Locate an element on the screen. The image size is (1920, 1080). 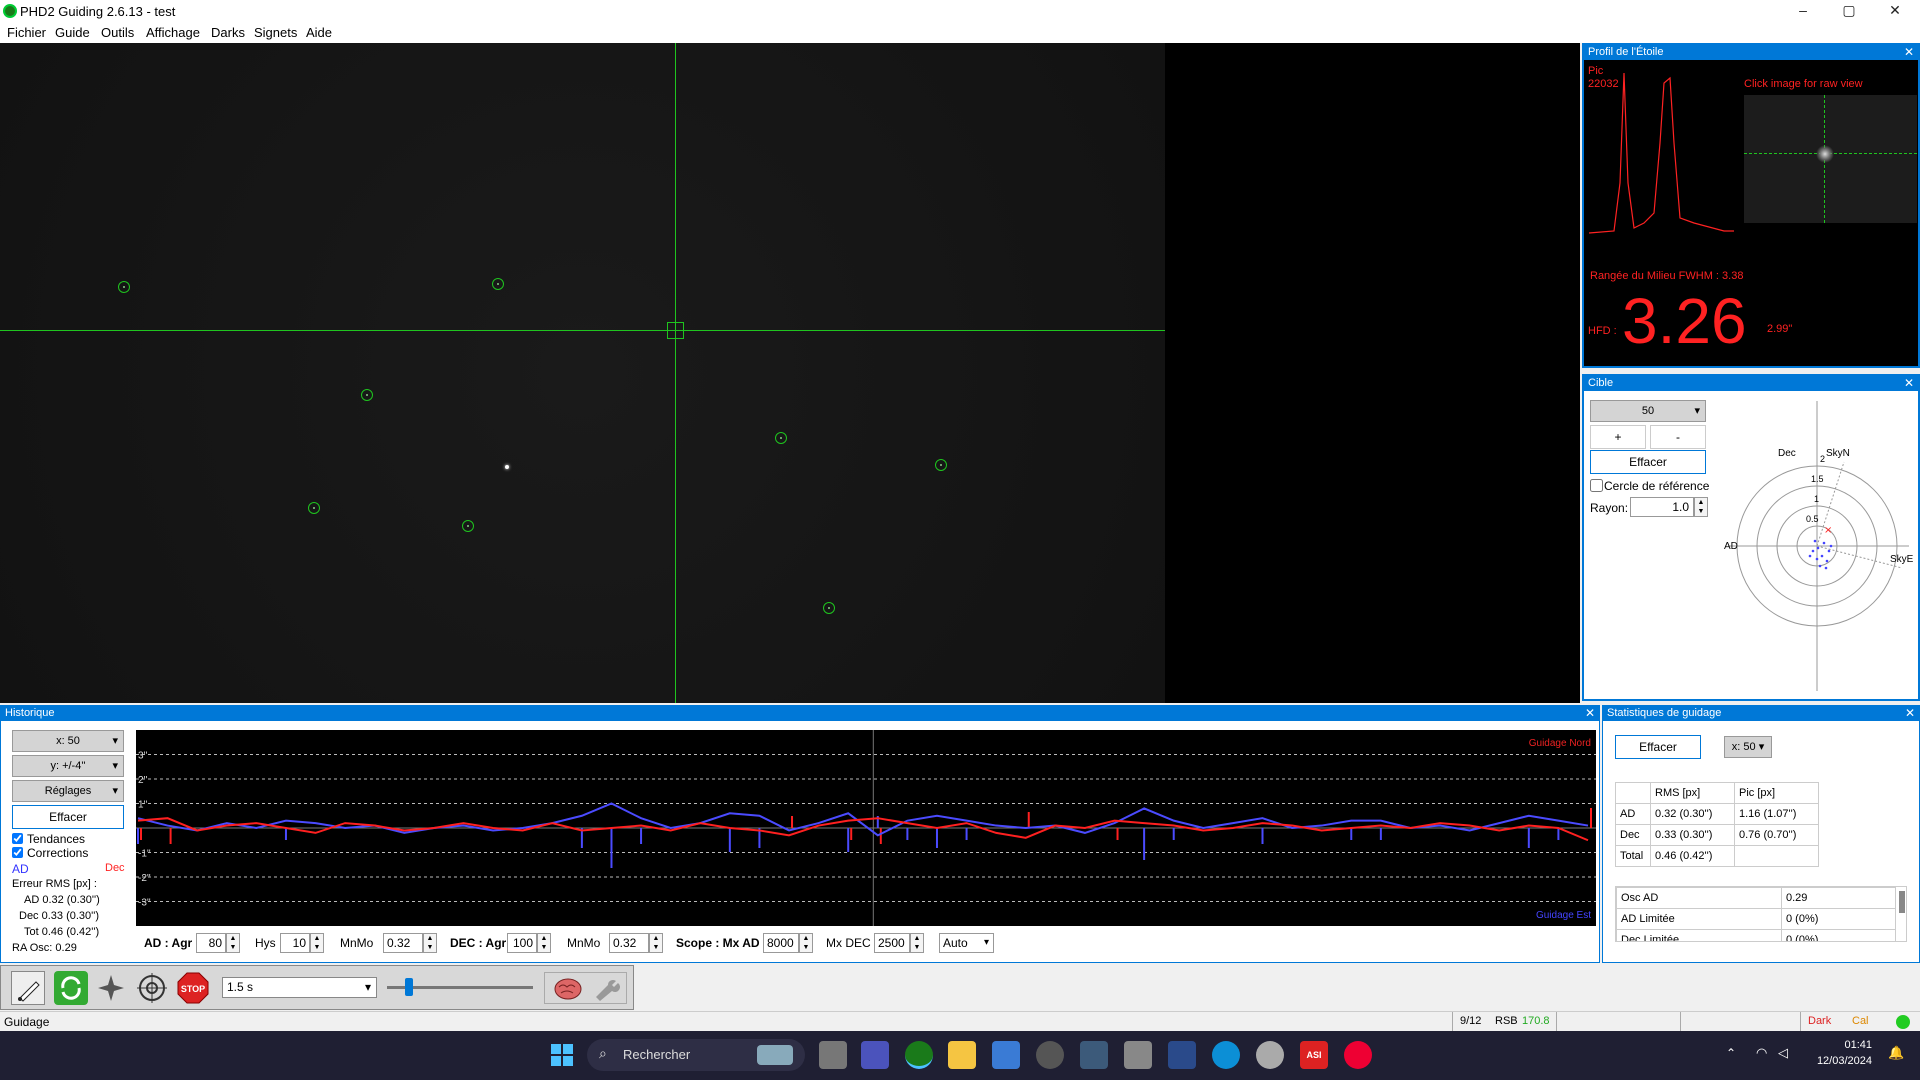
taskbar-search: ⌕ Rechercher is located at coordinates (696, 1055).